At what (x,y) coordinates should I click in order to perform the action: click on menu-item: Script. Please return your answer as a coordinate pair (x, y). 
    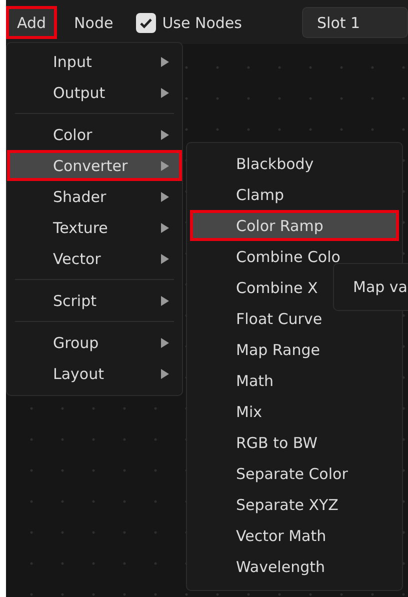
    Looking at the image, I should click on (94, 300).